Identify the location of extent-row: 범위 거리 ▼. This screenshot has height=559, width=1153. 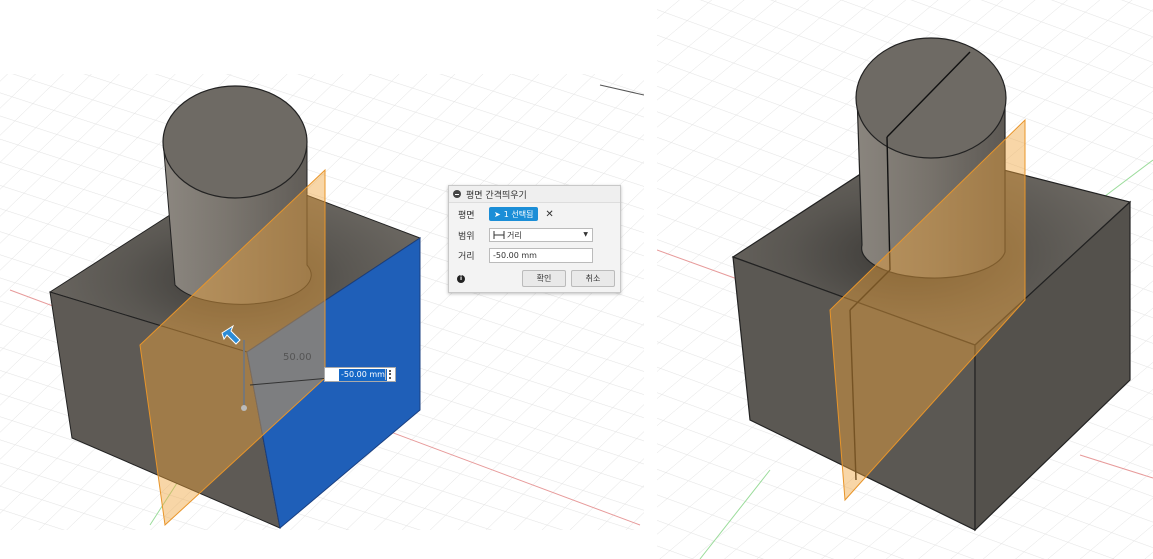
(534, 235).